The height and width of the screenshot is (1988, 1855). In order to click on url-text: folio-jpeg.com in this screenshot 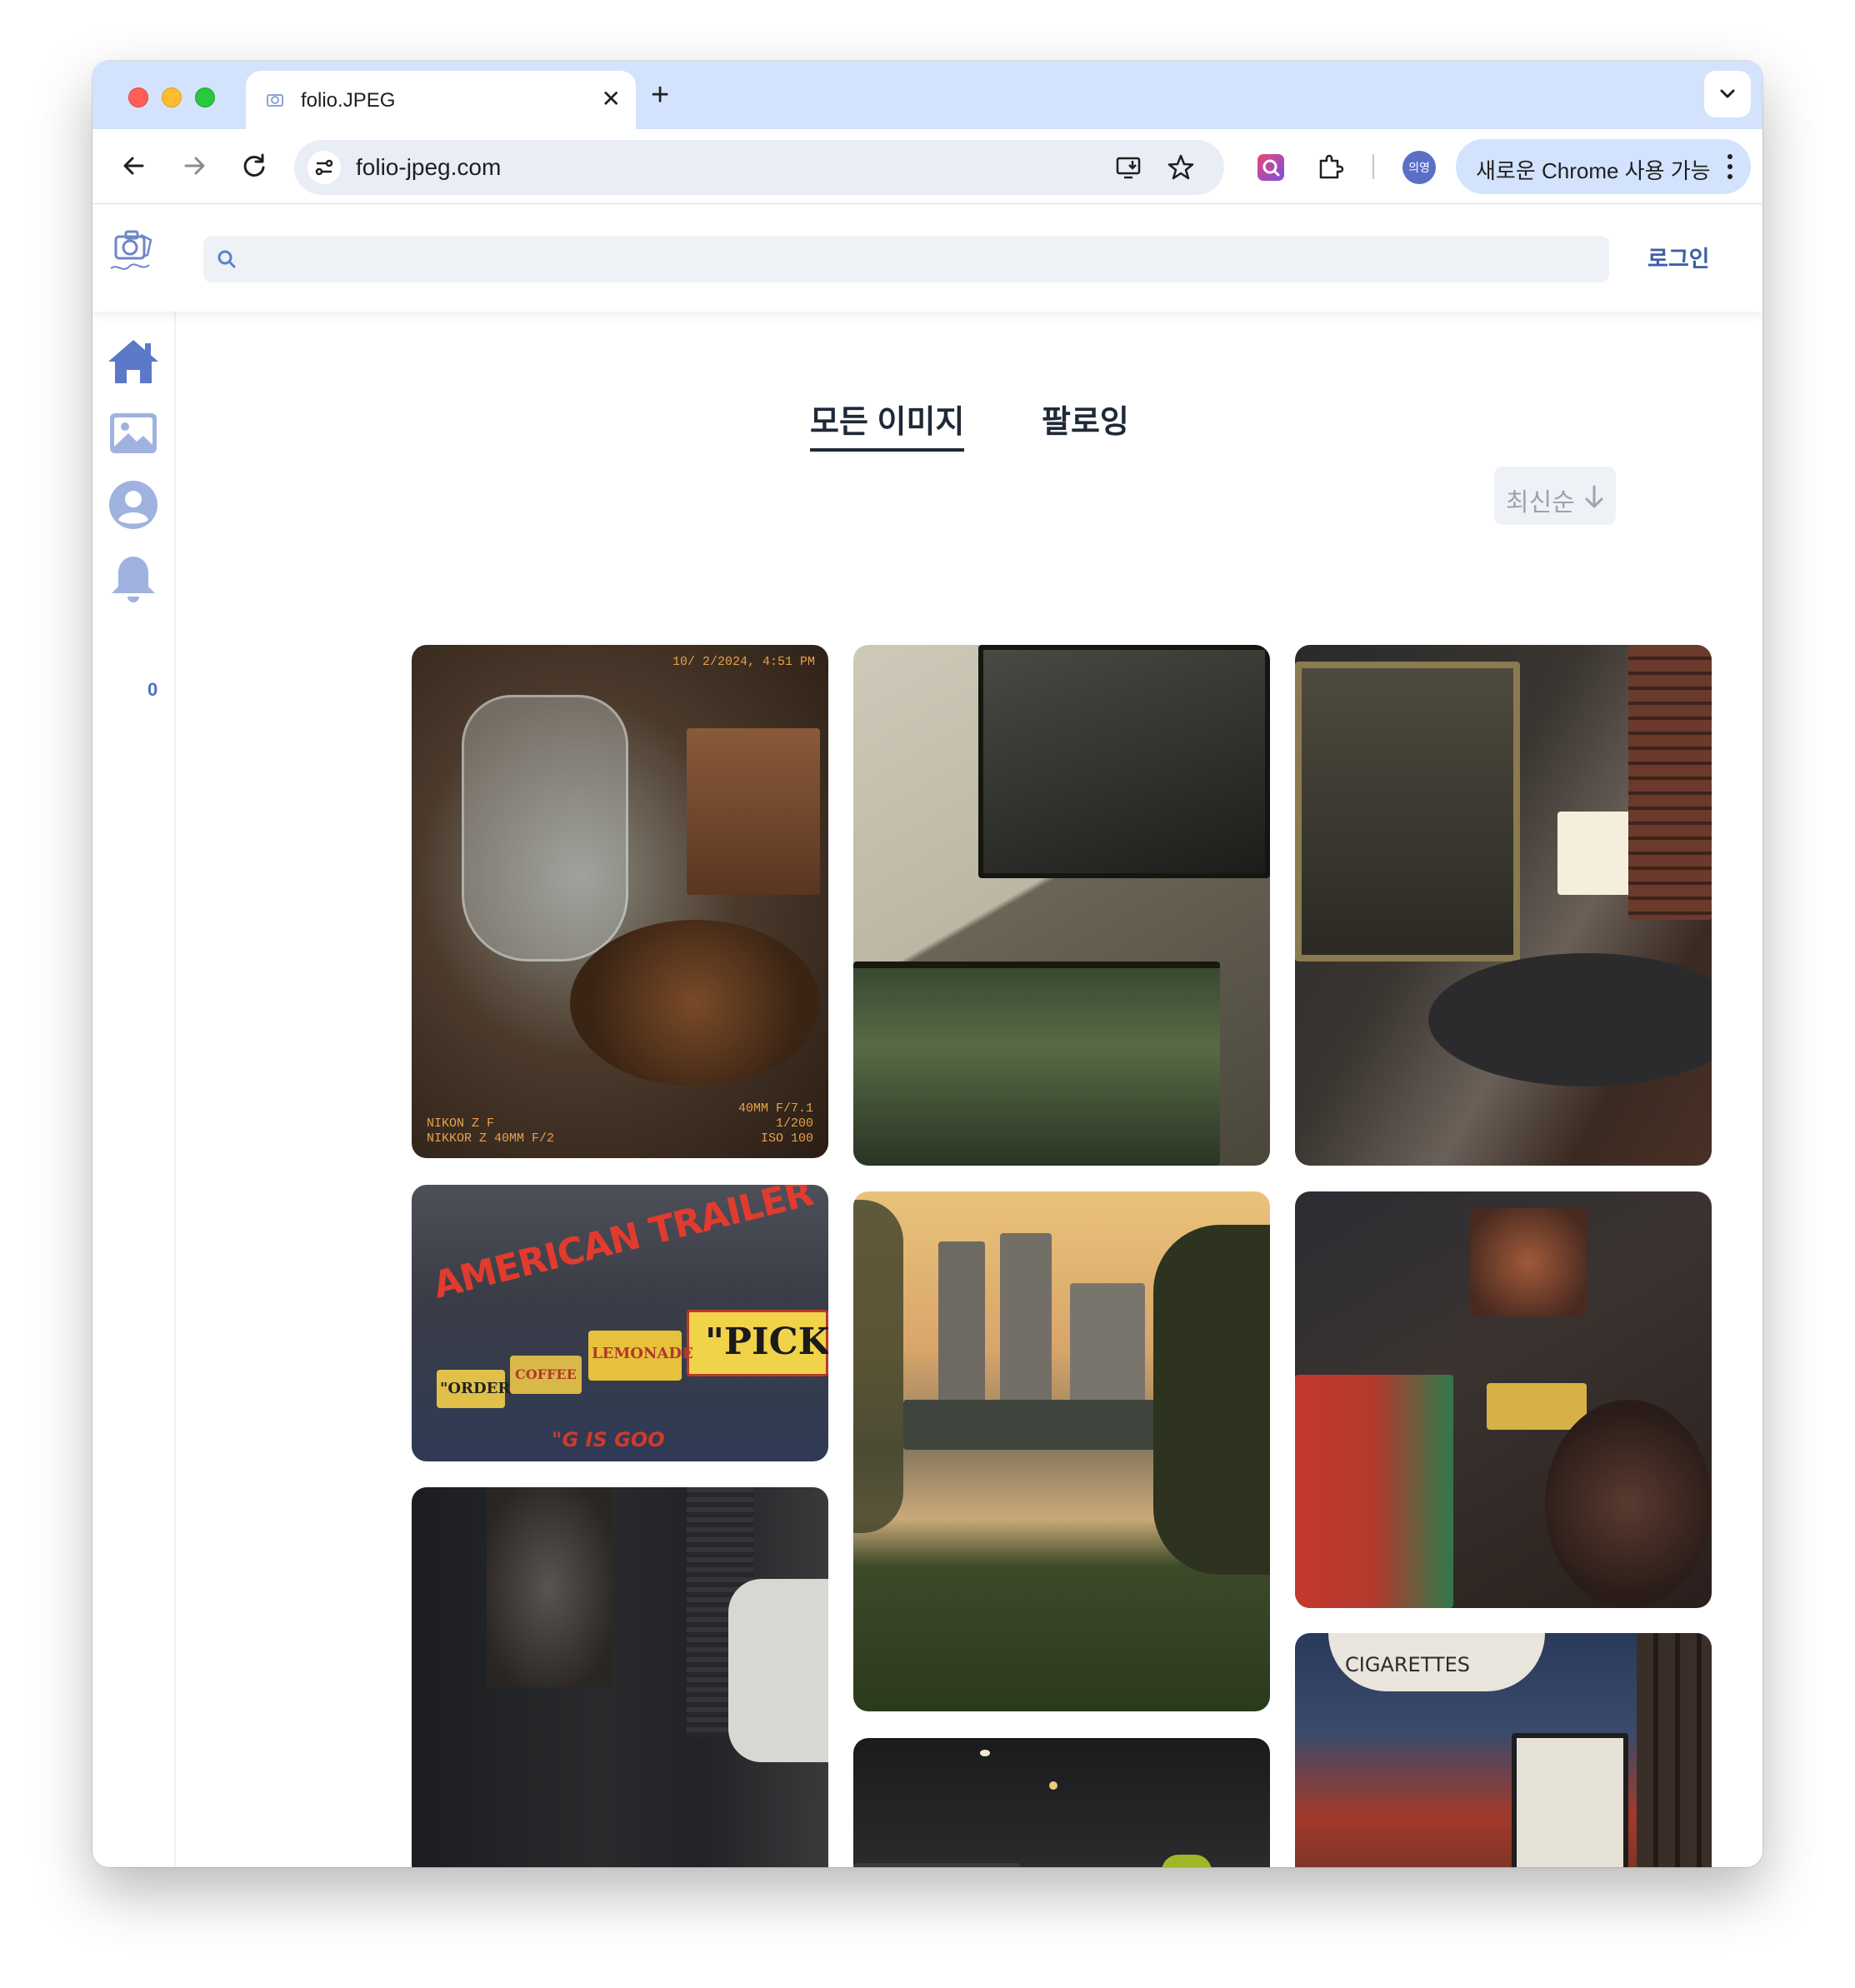, I will do `click(429, 167)`.